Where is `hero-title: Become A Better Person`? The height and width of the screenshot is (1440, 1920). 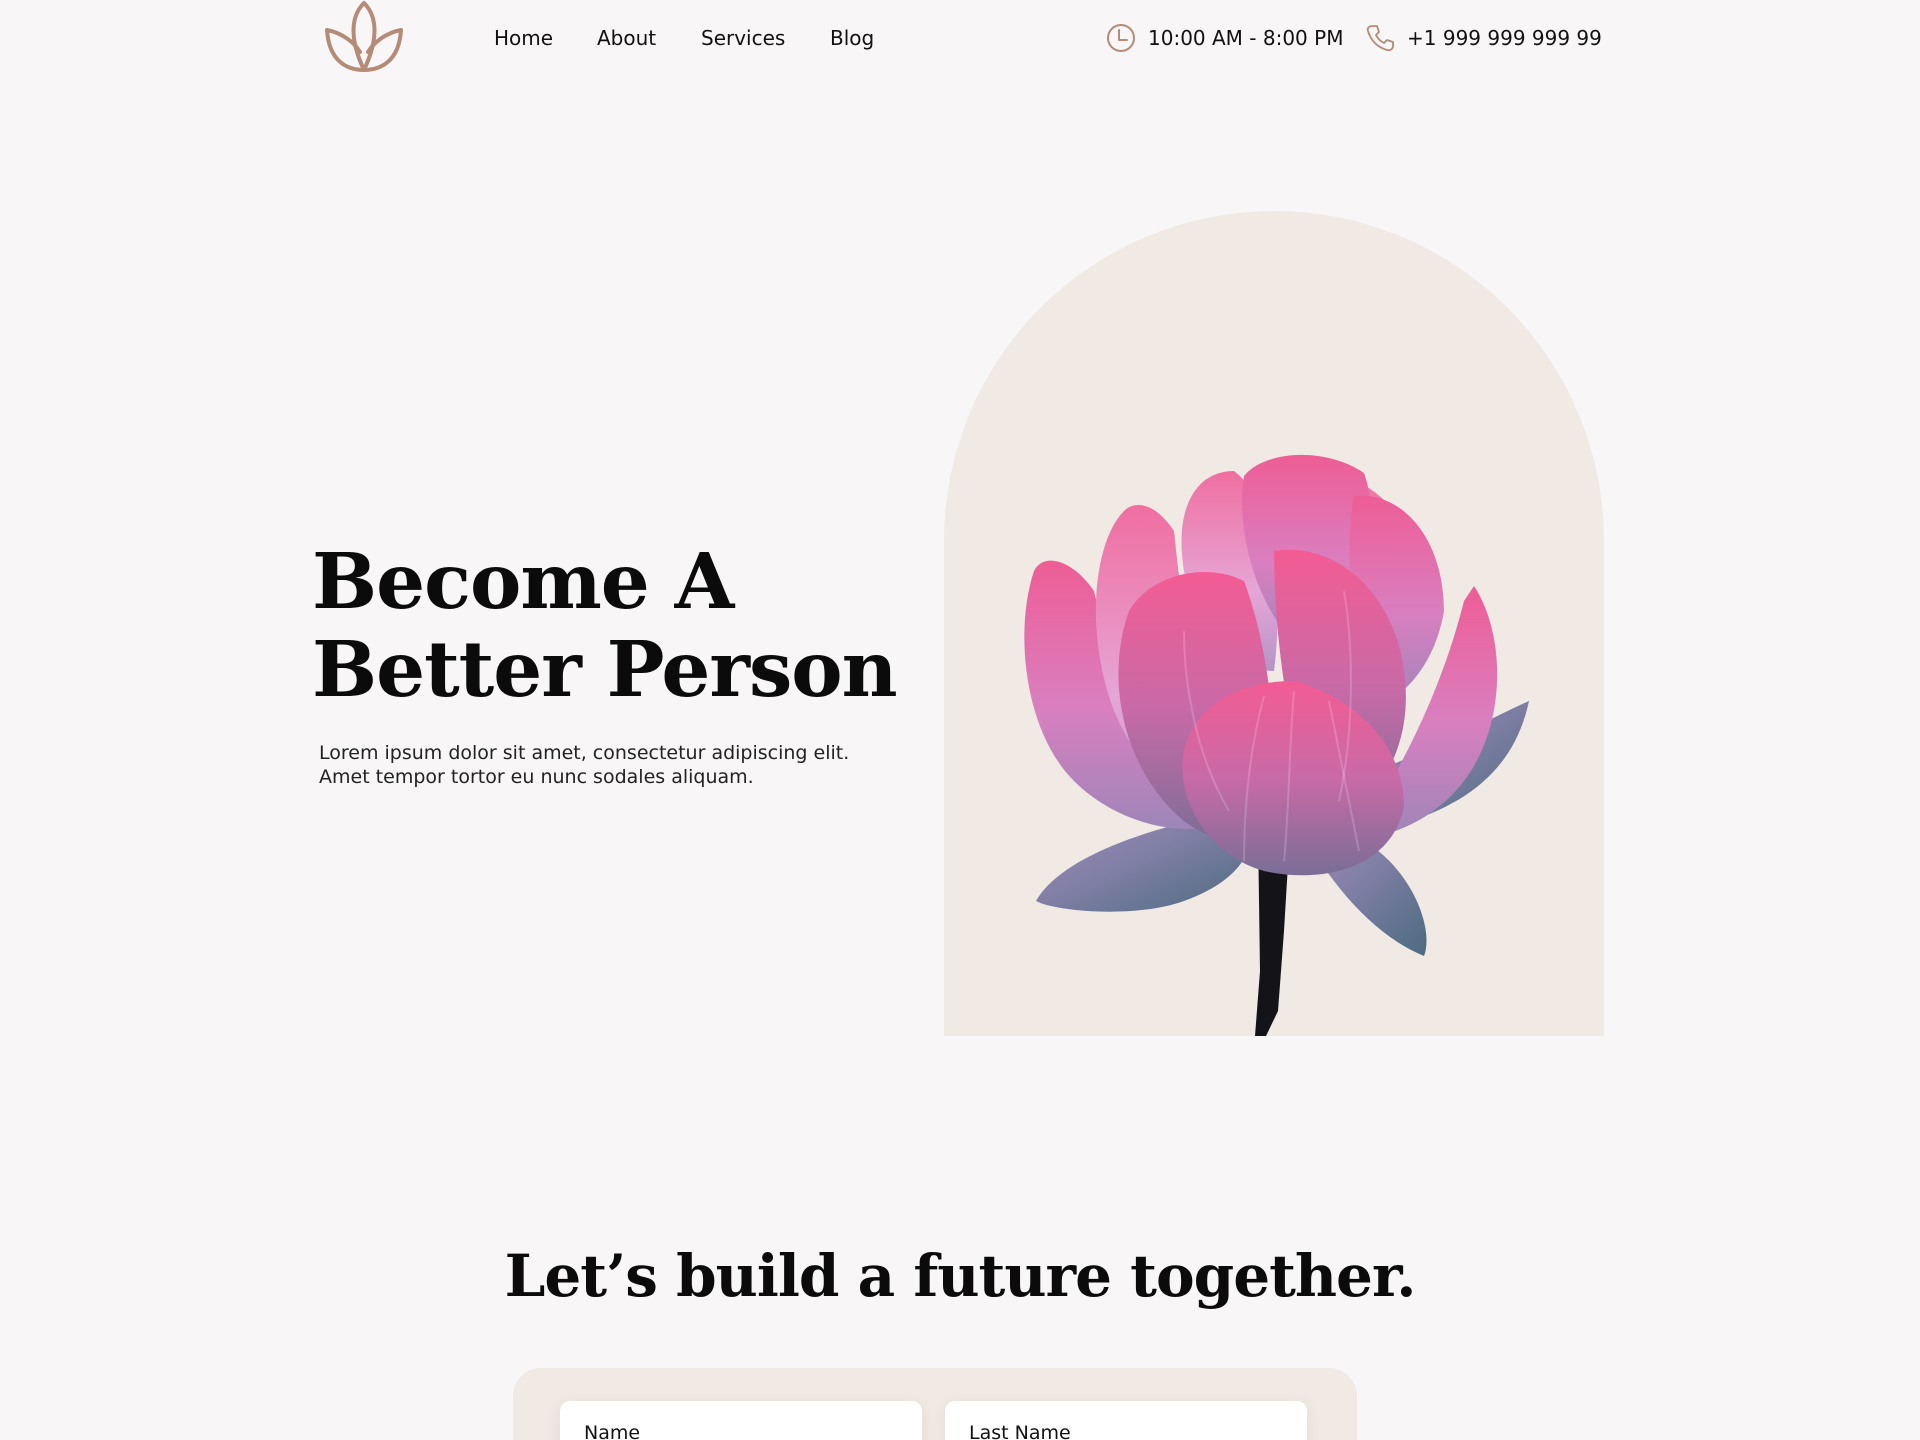 hero-title: Become A Better Person is located at coordinates (612, 626).